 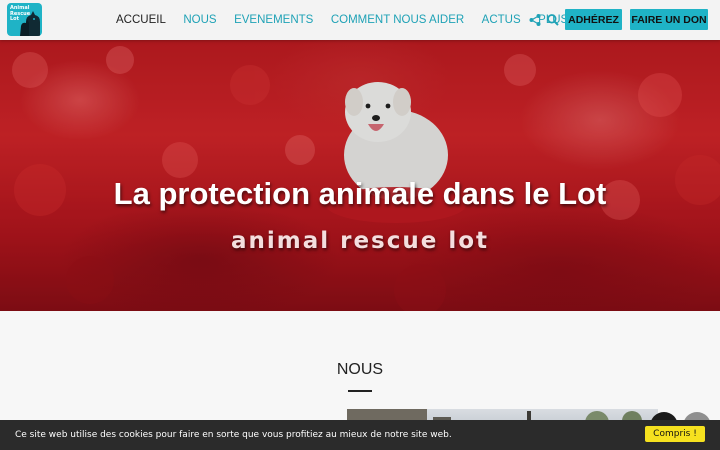 I want to click on hero-subtitle: animal rescue lot, so click(x=360, y=241).